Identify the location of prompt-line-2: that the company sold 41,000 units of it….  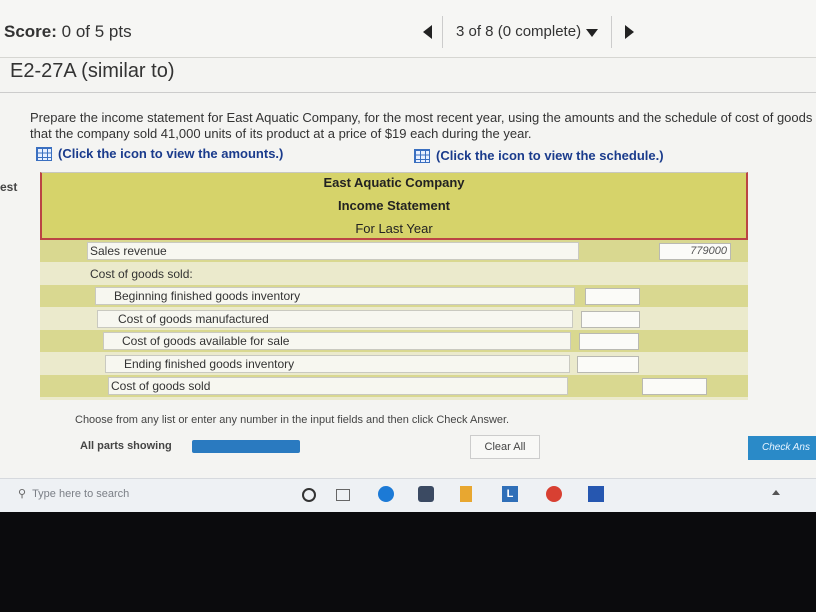
(281, 133).